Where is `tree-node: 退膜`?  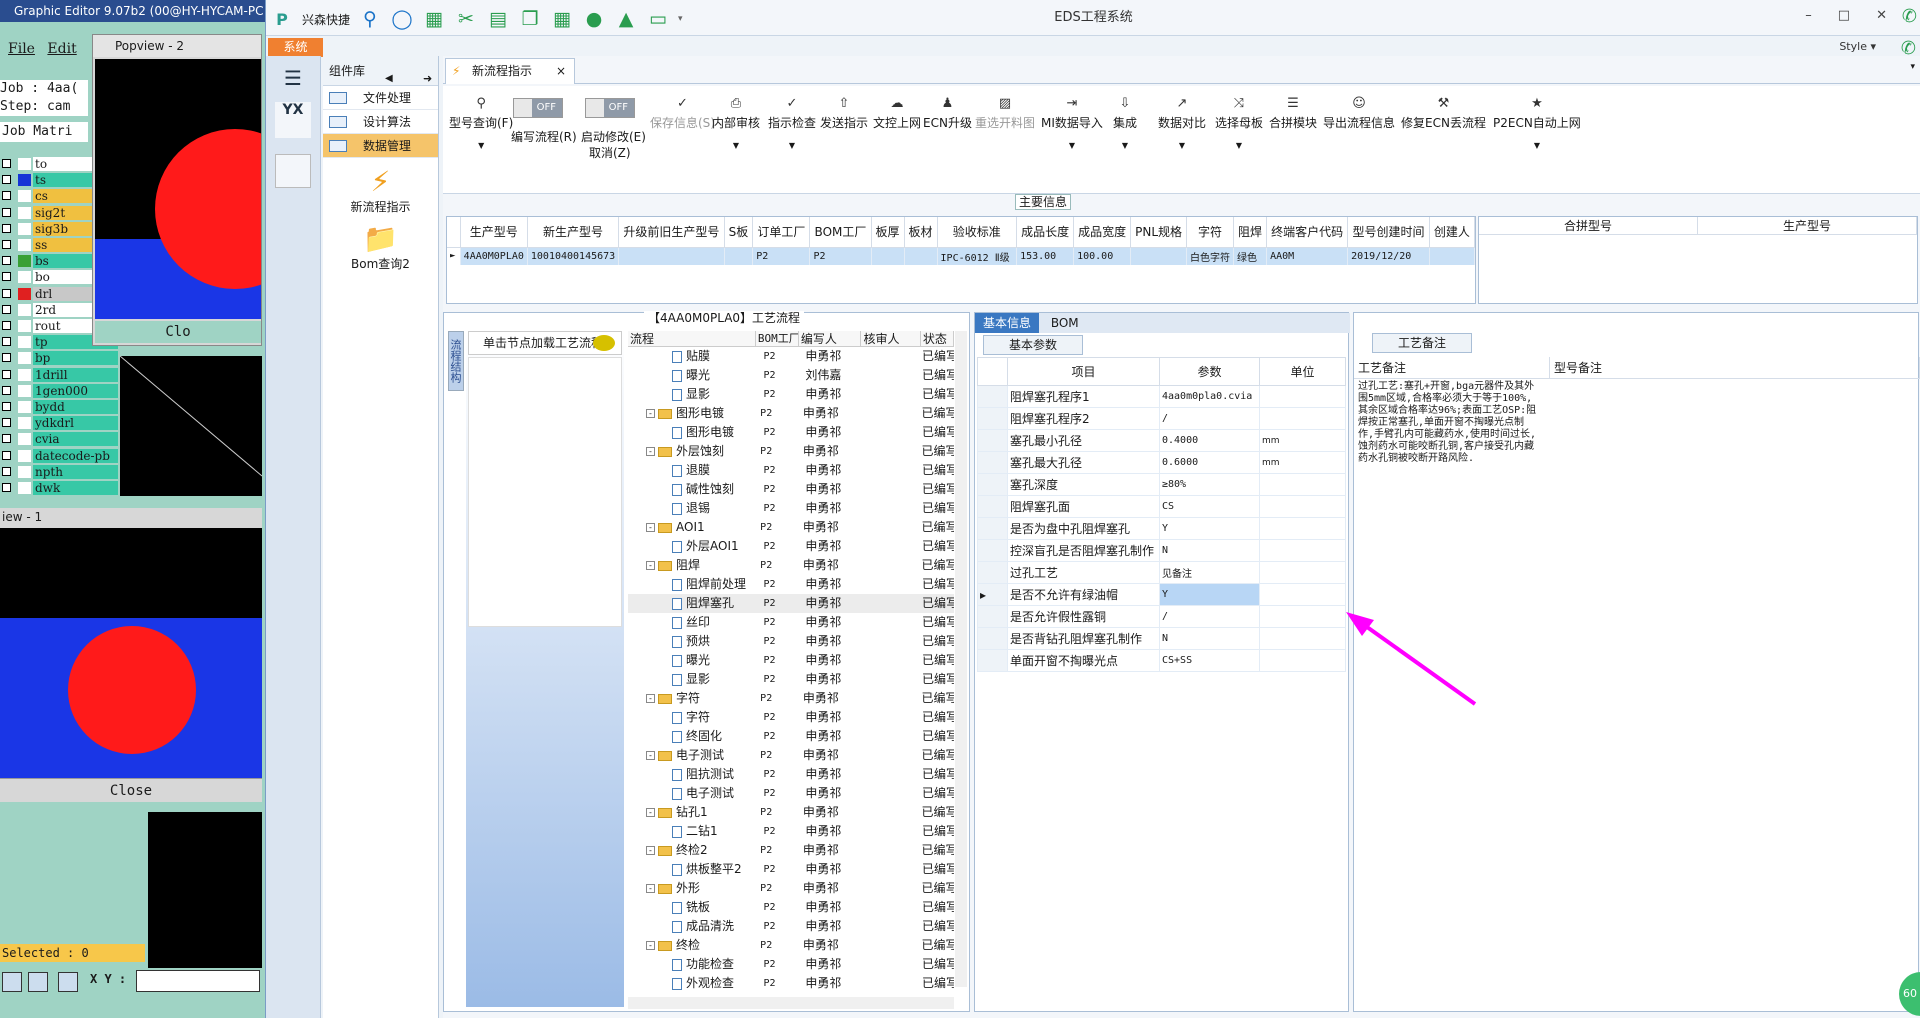 tree-node: 退膜 is located at coordinates (694, 470).